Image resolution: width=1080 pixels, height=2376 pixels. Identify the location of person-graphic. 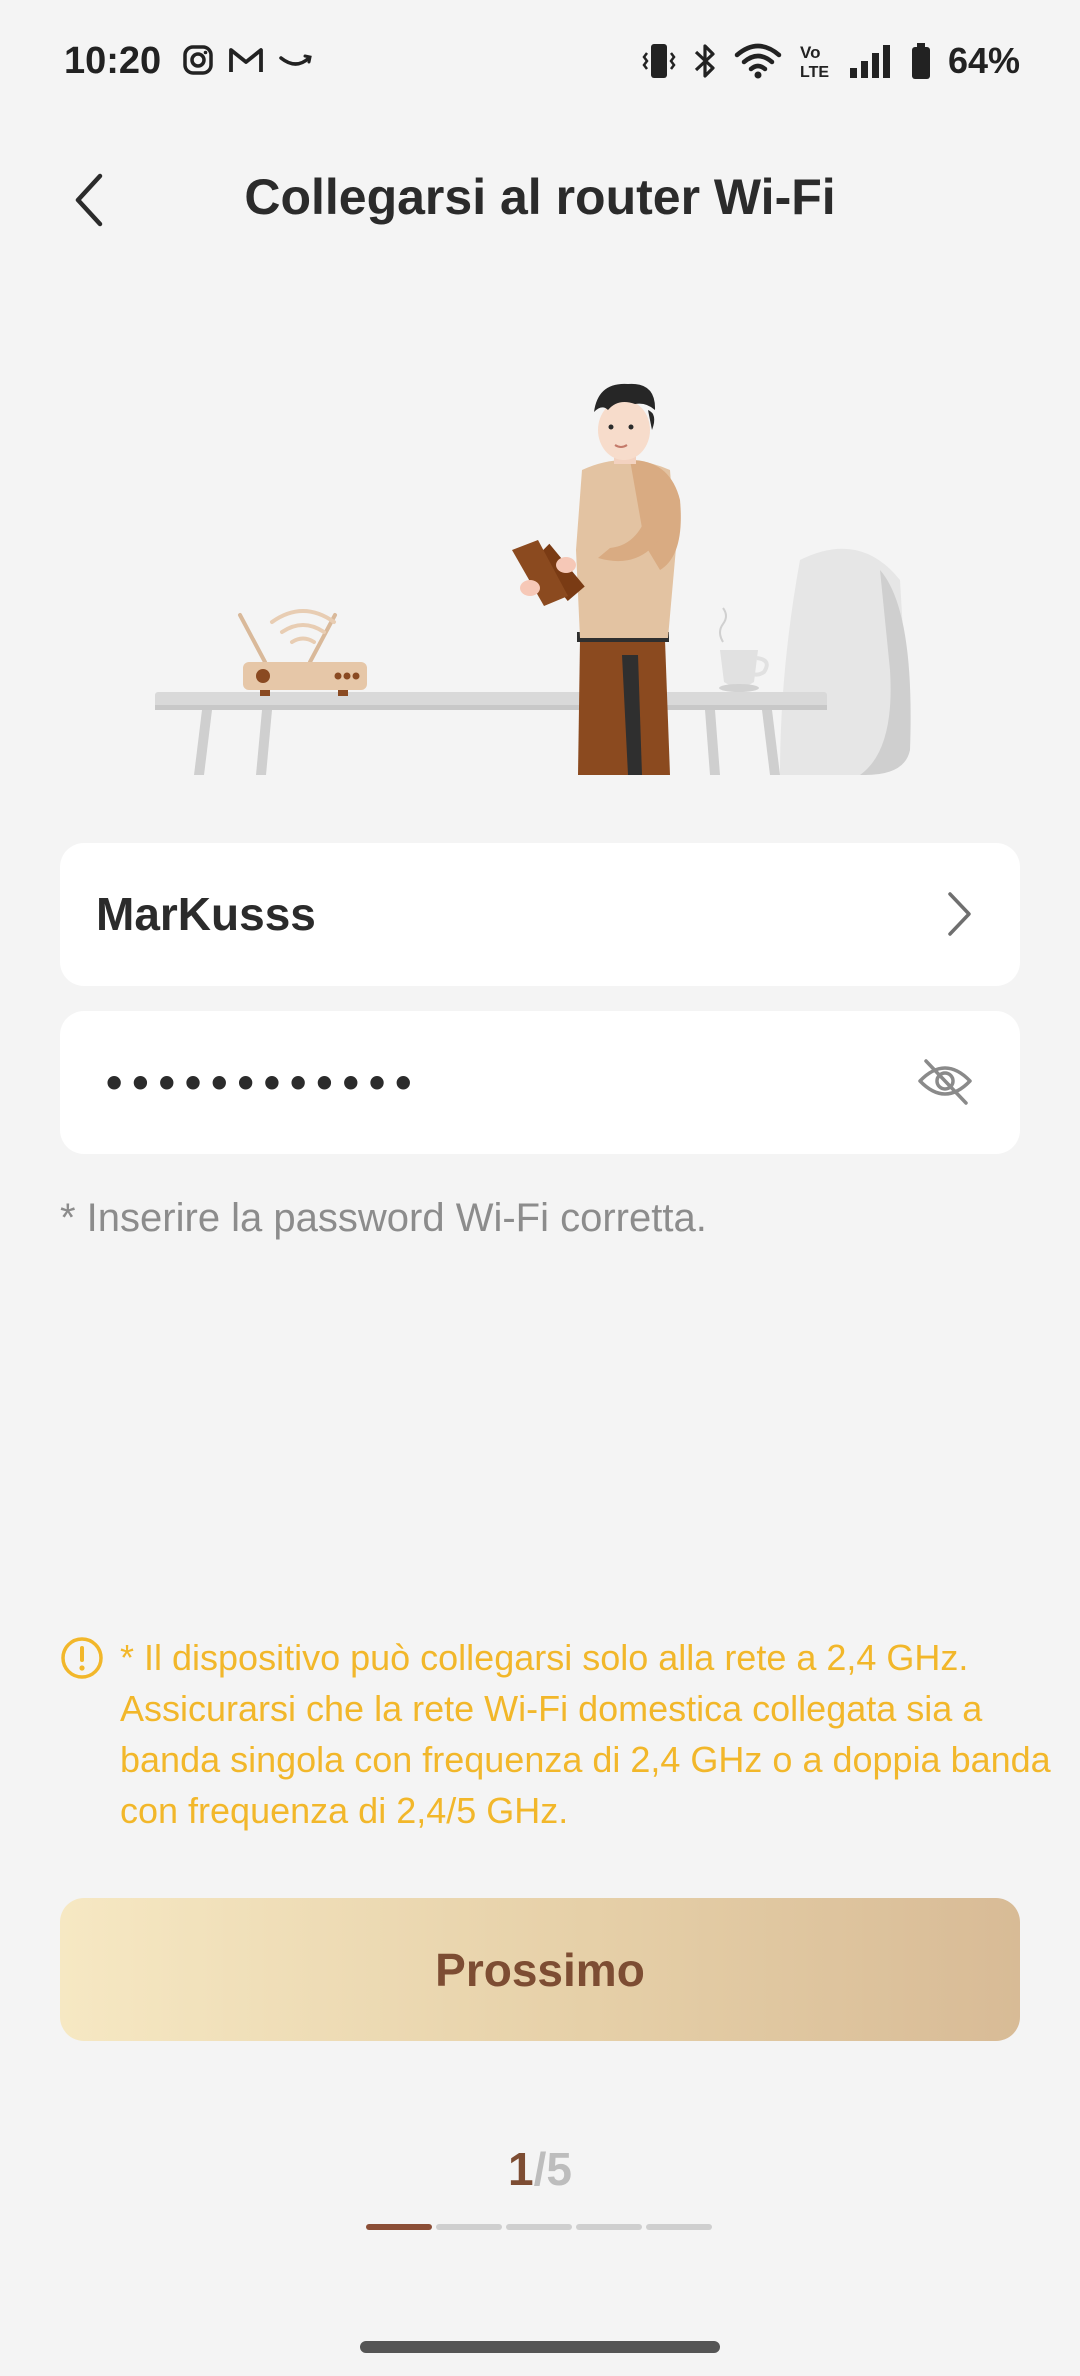
(596, 579).